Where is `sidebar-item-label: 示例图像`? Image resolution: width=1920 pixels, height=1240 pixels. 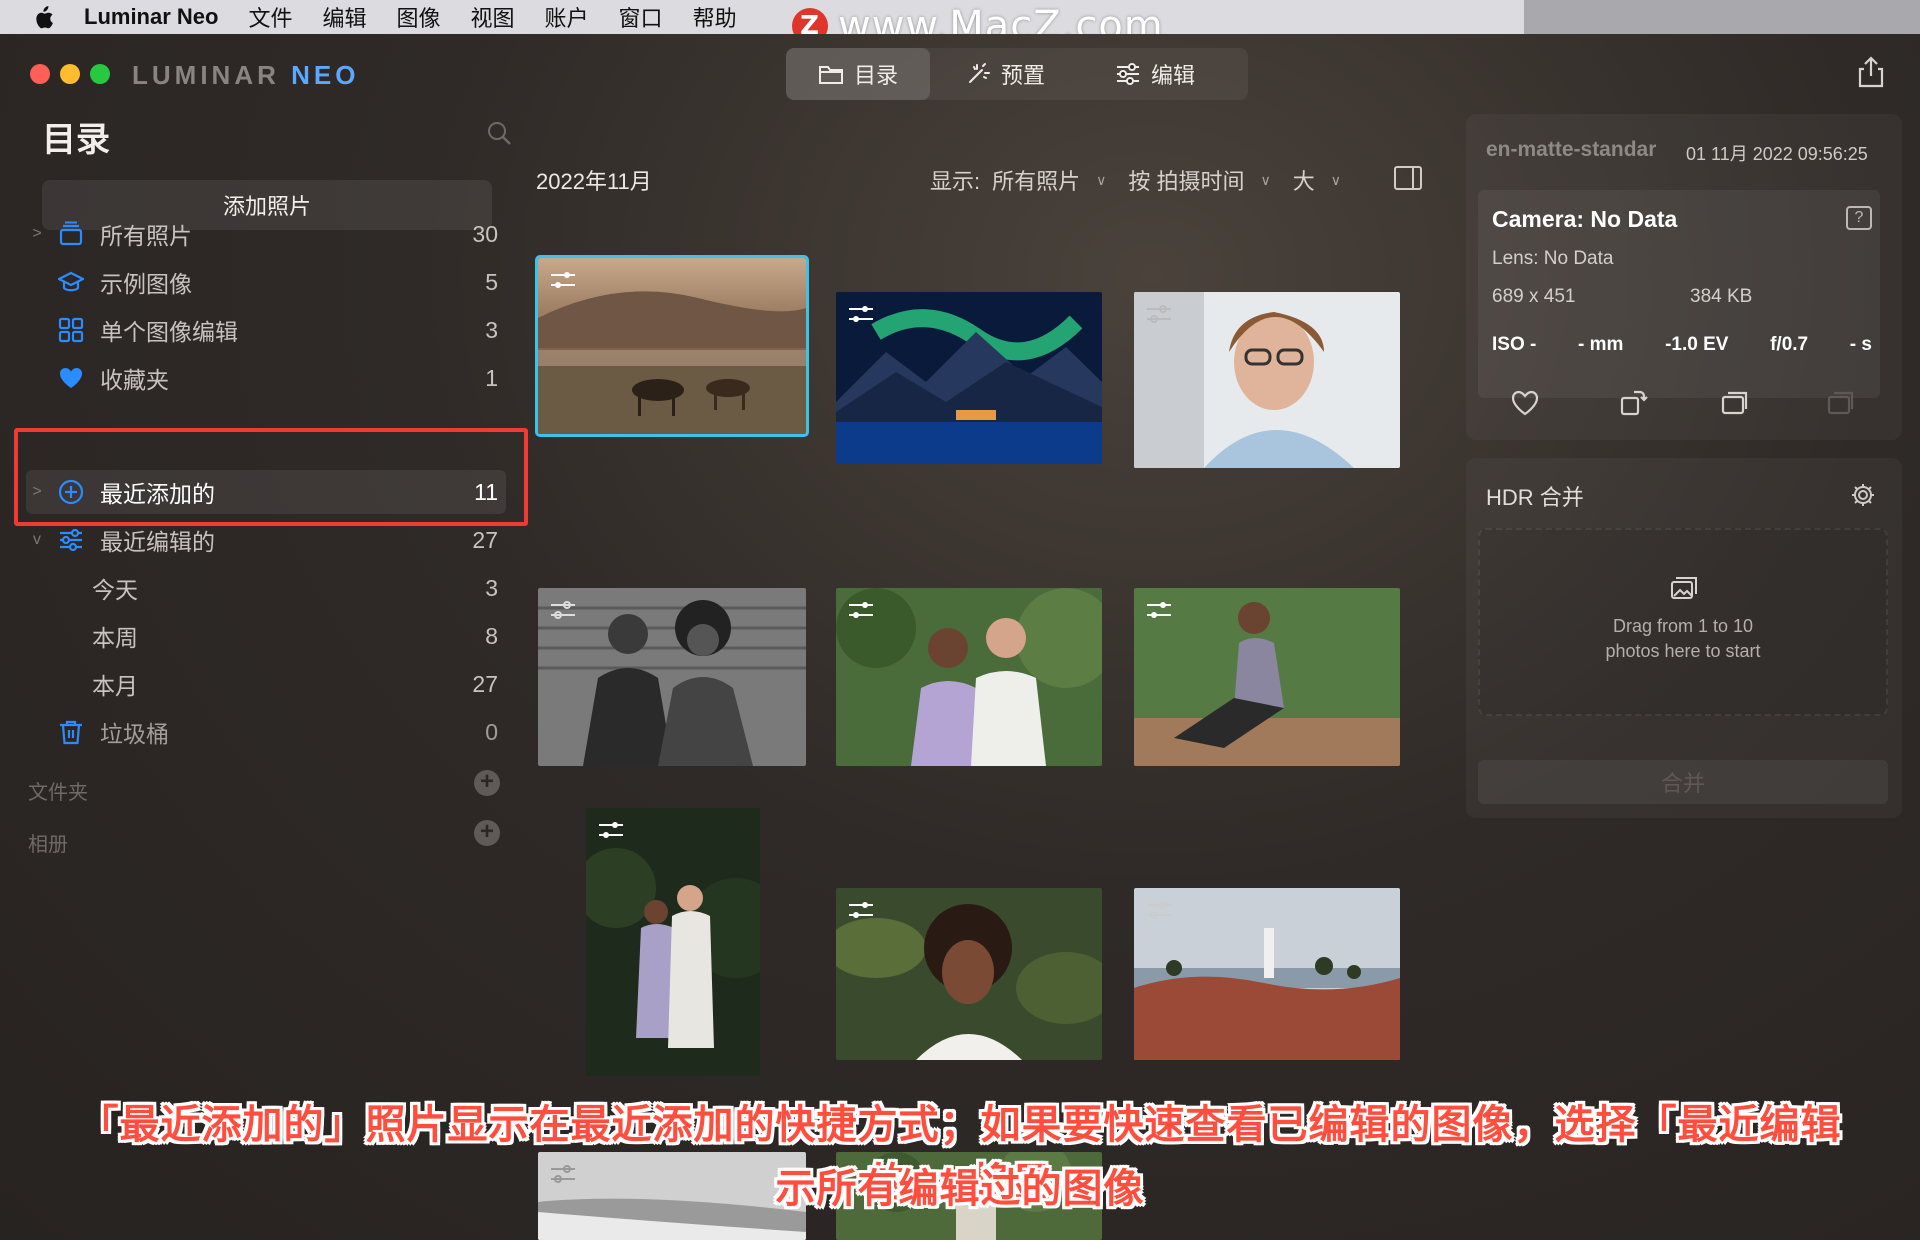
sidebar-item-label: 示例图像 is located at coordinates (146, 284).